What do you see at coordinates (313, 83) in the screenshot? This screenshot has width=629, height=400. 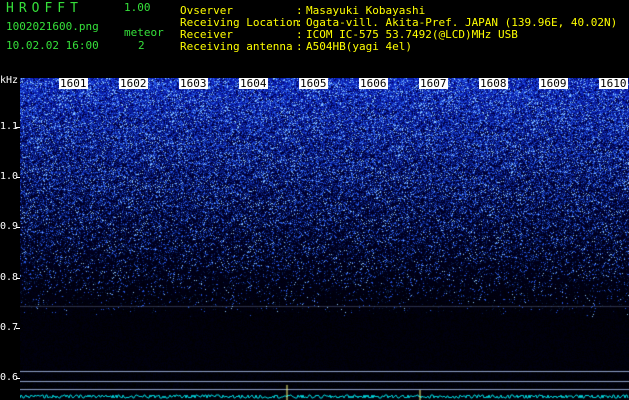 I see `time-tick-label: 1605` at bounding box center [313, 83].